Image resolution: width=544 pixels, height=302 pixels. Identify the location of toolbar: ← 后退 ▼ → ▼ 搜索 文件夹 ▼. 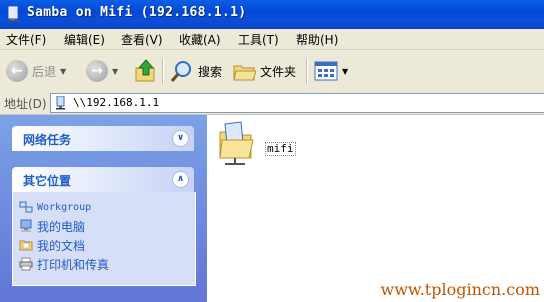
(272, 71).